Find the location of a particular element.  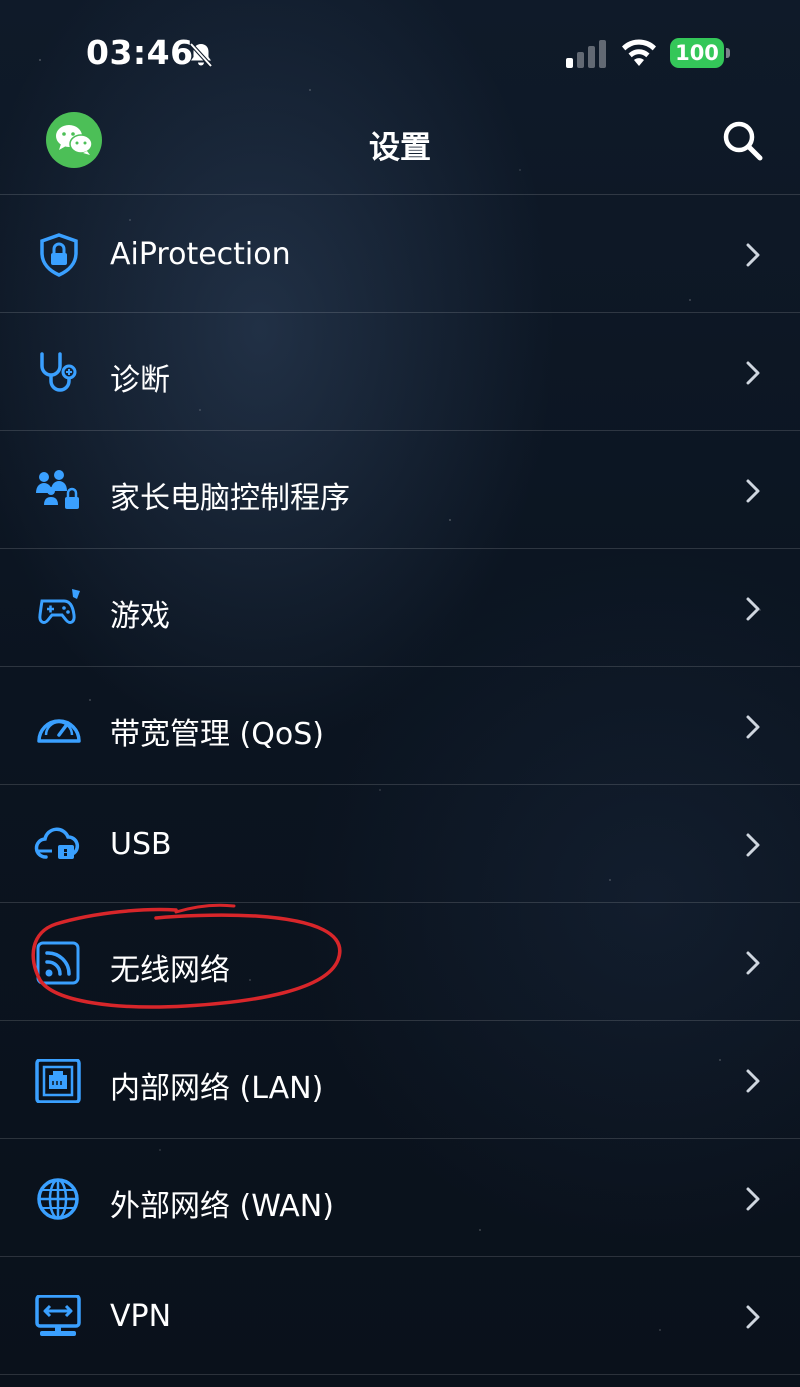

menu-label: 游戏 is located at coordinates (140, 616).